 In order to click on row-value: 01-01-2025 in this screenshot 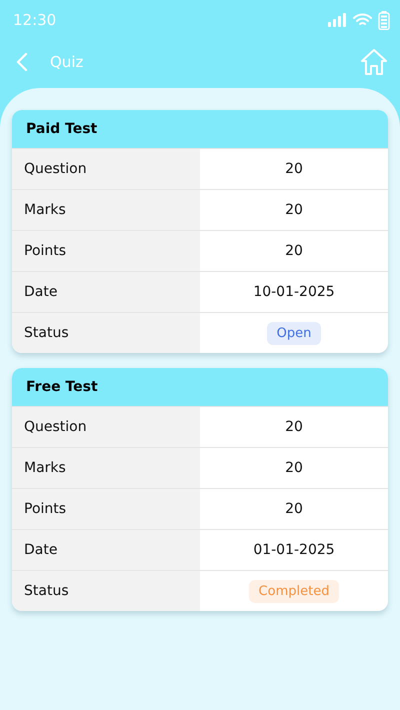, I will do `click(294, 550)`.